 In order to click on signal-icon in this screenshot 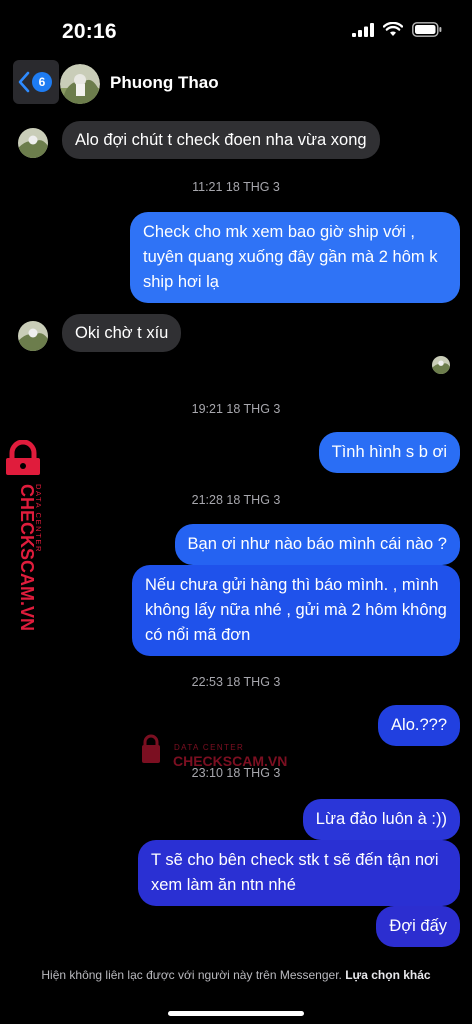, I will do `click(363, 29)`.